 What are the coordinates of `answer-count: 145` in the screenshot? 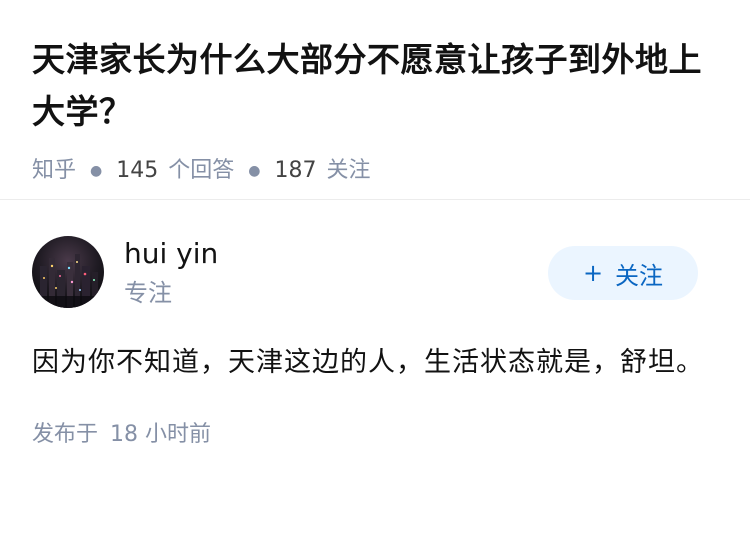 It's located at (137, 170).